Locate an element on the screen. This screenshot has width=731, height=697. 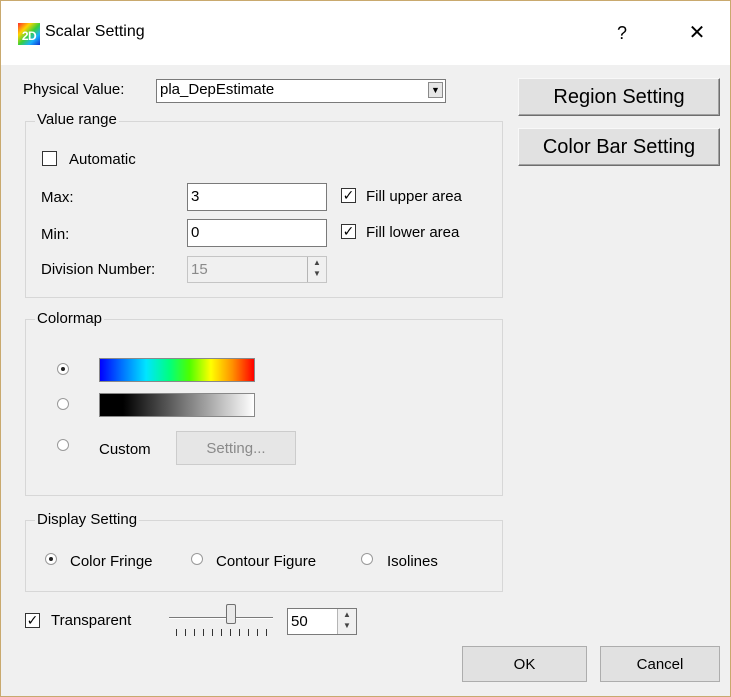
slider-thumb is located at coordinates (231, 614).